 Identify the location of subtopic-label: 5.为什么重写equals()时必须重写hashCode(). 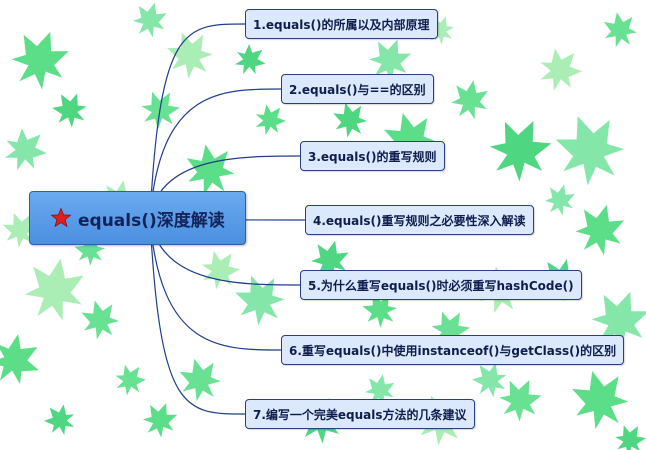
(441, 285).